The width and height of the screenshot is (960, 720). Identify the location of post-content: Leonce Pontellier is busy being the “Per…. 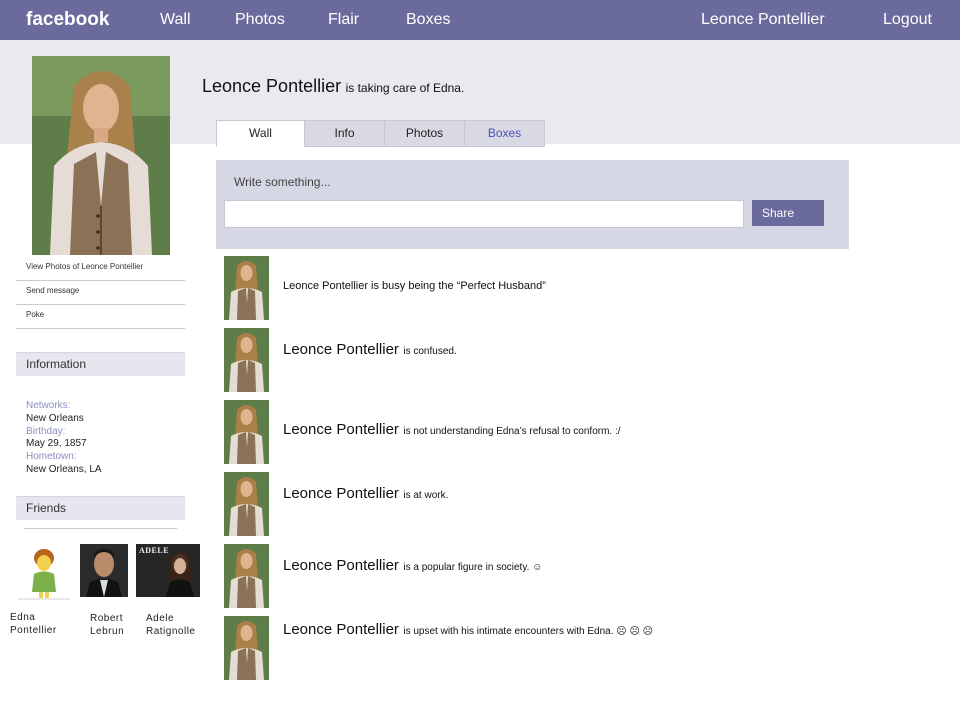
(414, 285).